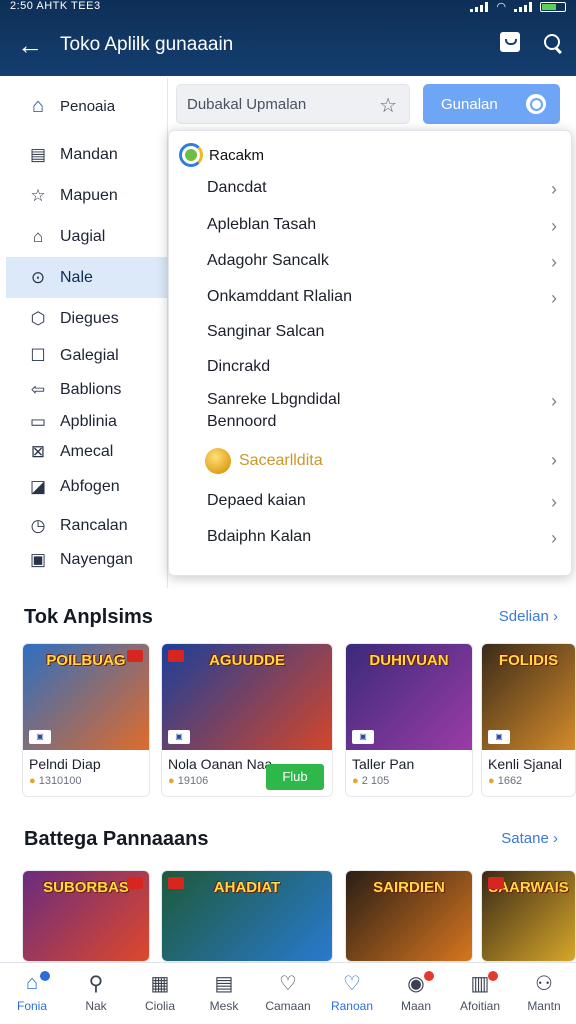  Describe the element at coordinates (382, 262) in the screenshot. I see `dropdown-item: Adagohr Sancalk ›` at that location.